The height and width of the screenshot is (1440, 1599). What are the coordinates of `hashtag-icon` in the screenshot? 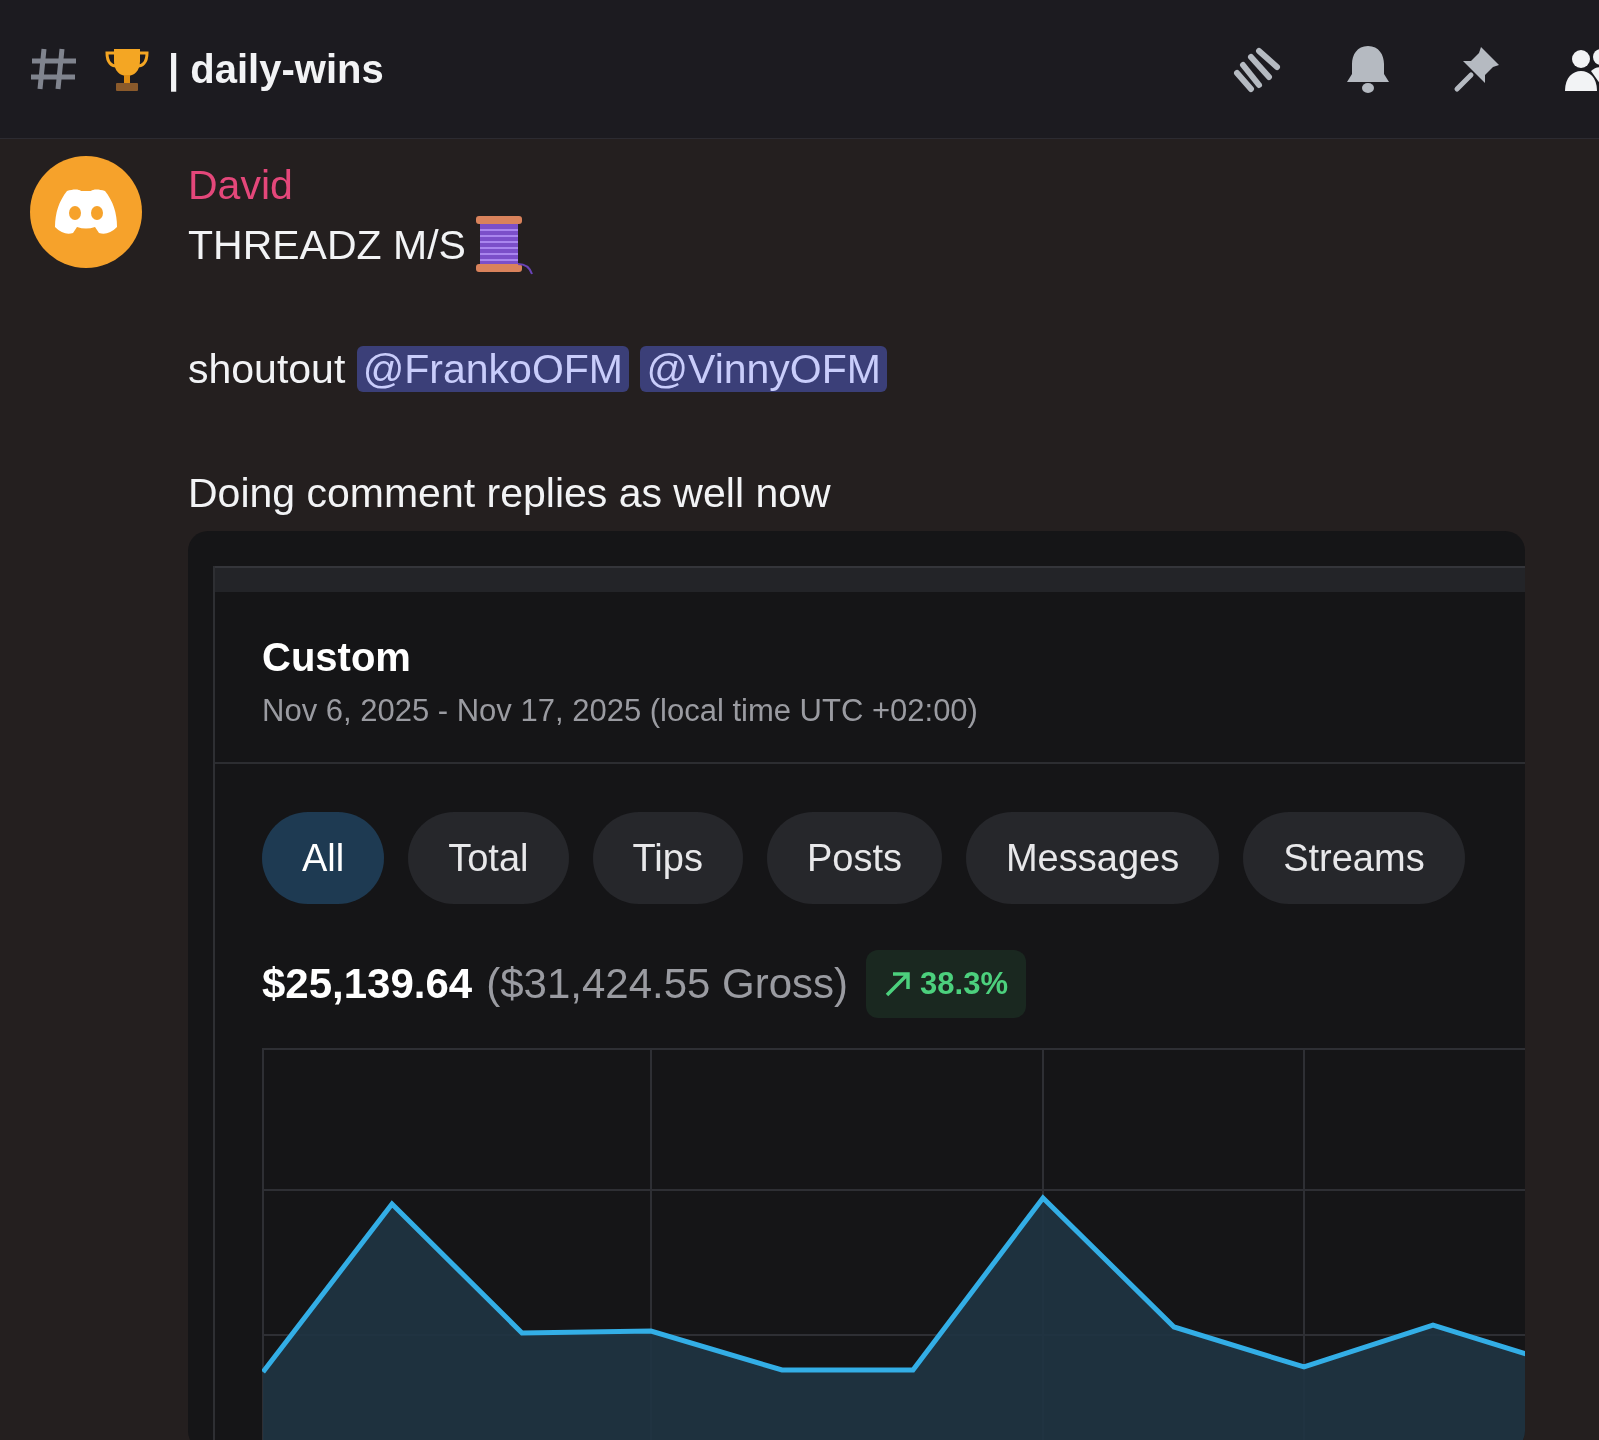 It's located at (54, 69).